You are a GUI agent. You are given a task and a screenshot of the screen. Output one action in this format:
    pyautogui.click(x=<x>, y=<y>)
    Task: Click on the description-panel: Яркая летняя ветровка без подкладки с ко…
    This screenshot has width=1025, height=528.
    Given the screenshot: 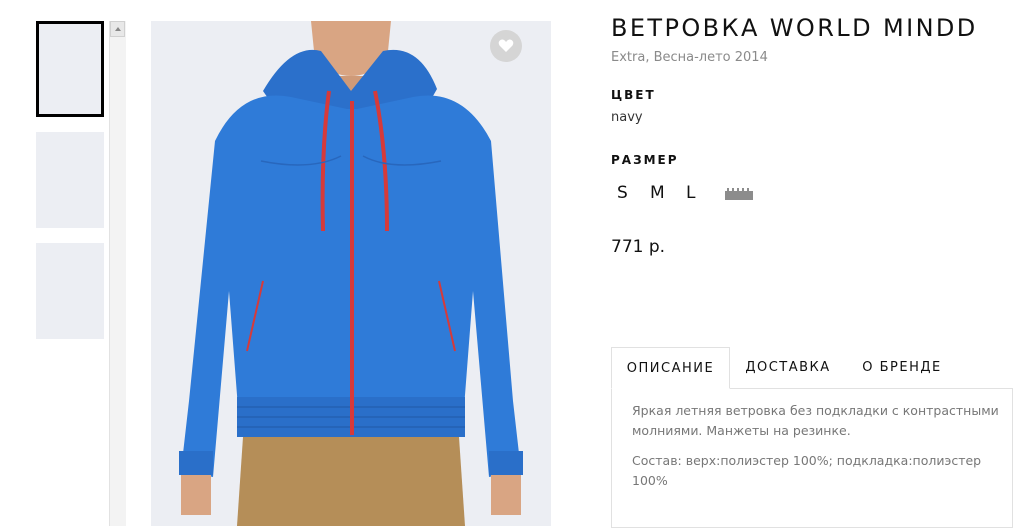 What is the action you would take?
    pyautogui.click(x=812, y=458)
    